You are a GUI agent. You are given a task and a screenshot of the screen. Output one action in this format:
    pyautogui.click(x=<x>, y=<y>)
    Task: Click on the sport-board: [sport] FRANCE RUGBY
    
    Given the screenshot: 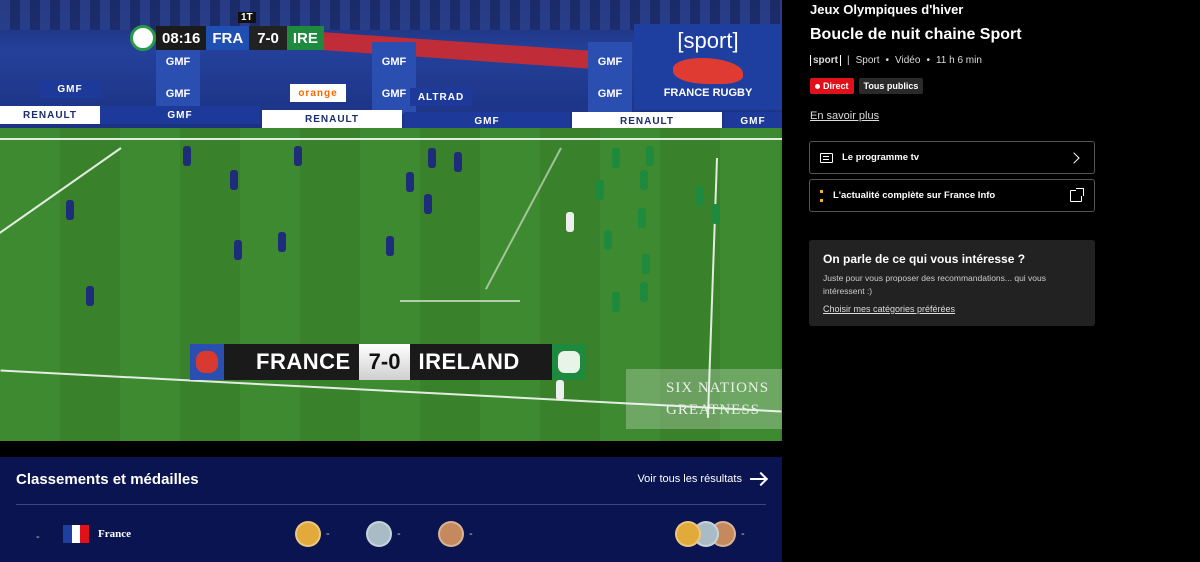 What is the action you would take?
    pyautogui.click(x=708, y=67)
    